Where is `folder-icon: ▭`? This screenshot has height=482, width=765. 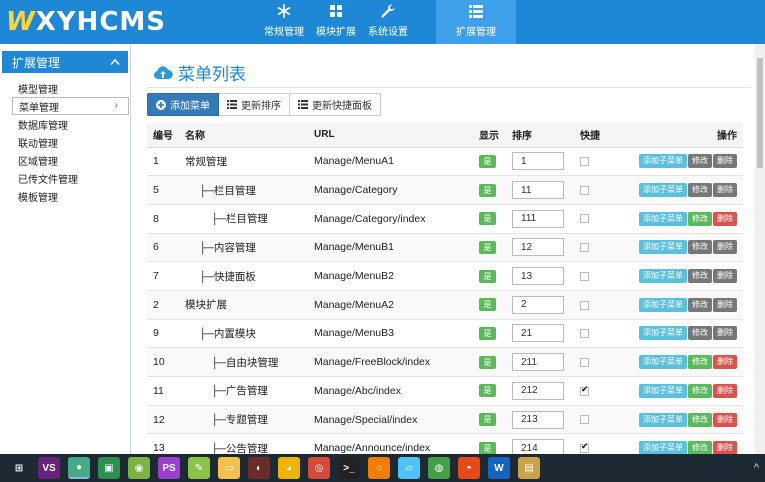
folder-icon: ▭ is located at coordinates (229, 468).